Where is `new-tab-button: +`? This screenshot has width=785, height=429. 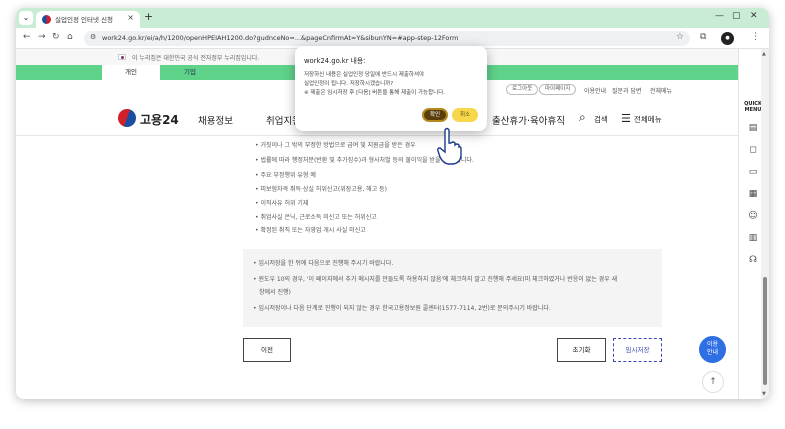 new-tab-button: + is located at coordinates (148, 17).